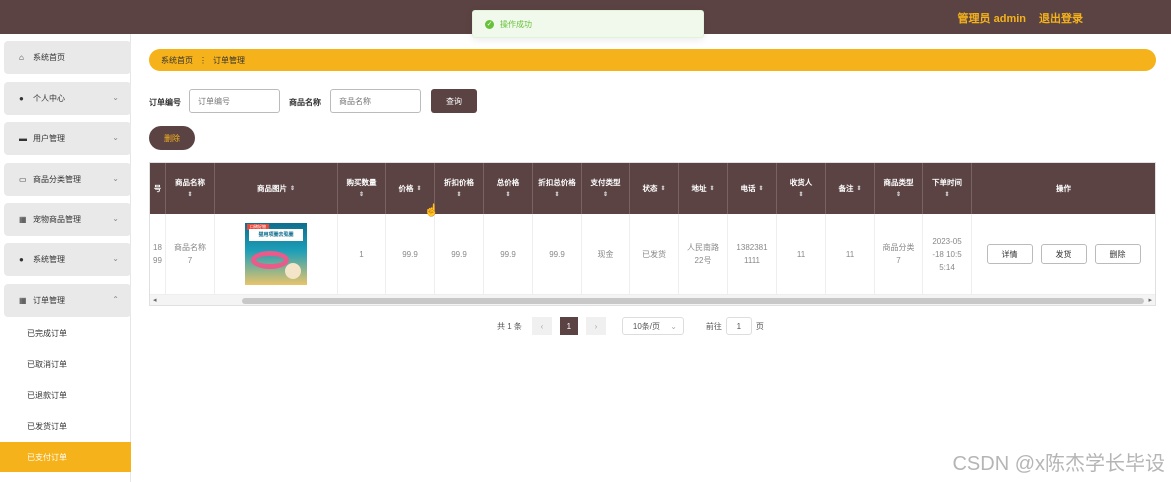 The width and height of the screenshot is (1171, 482). Describe the element at coordinates (699, 188) in the screenshot. I see `col-header-label: 地址` at that location.